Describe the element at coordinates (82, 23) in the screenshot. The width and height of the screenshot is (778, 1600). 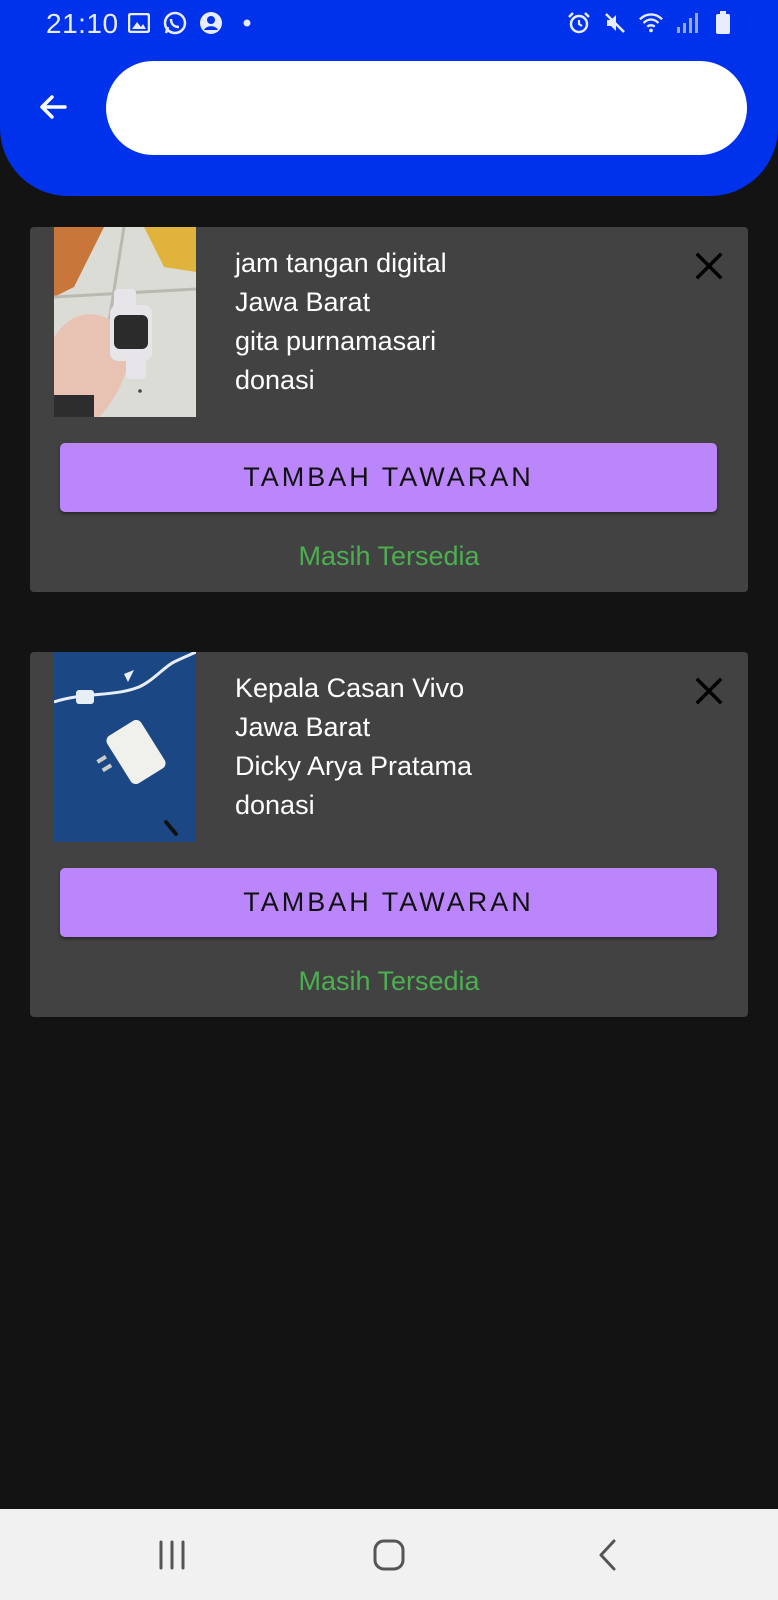
I see `clock: 21:10` at that location.